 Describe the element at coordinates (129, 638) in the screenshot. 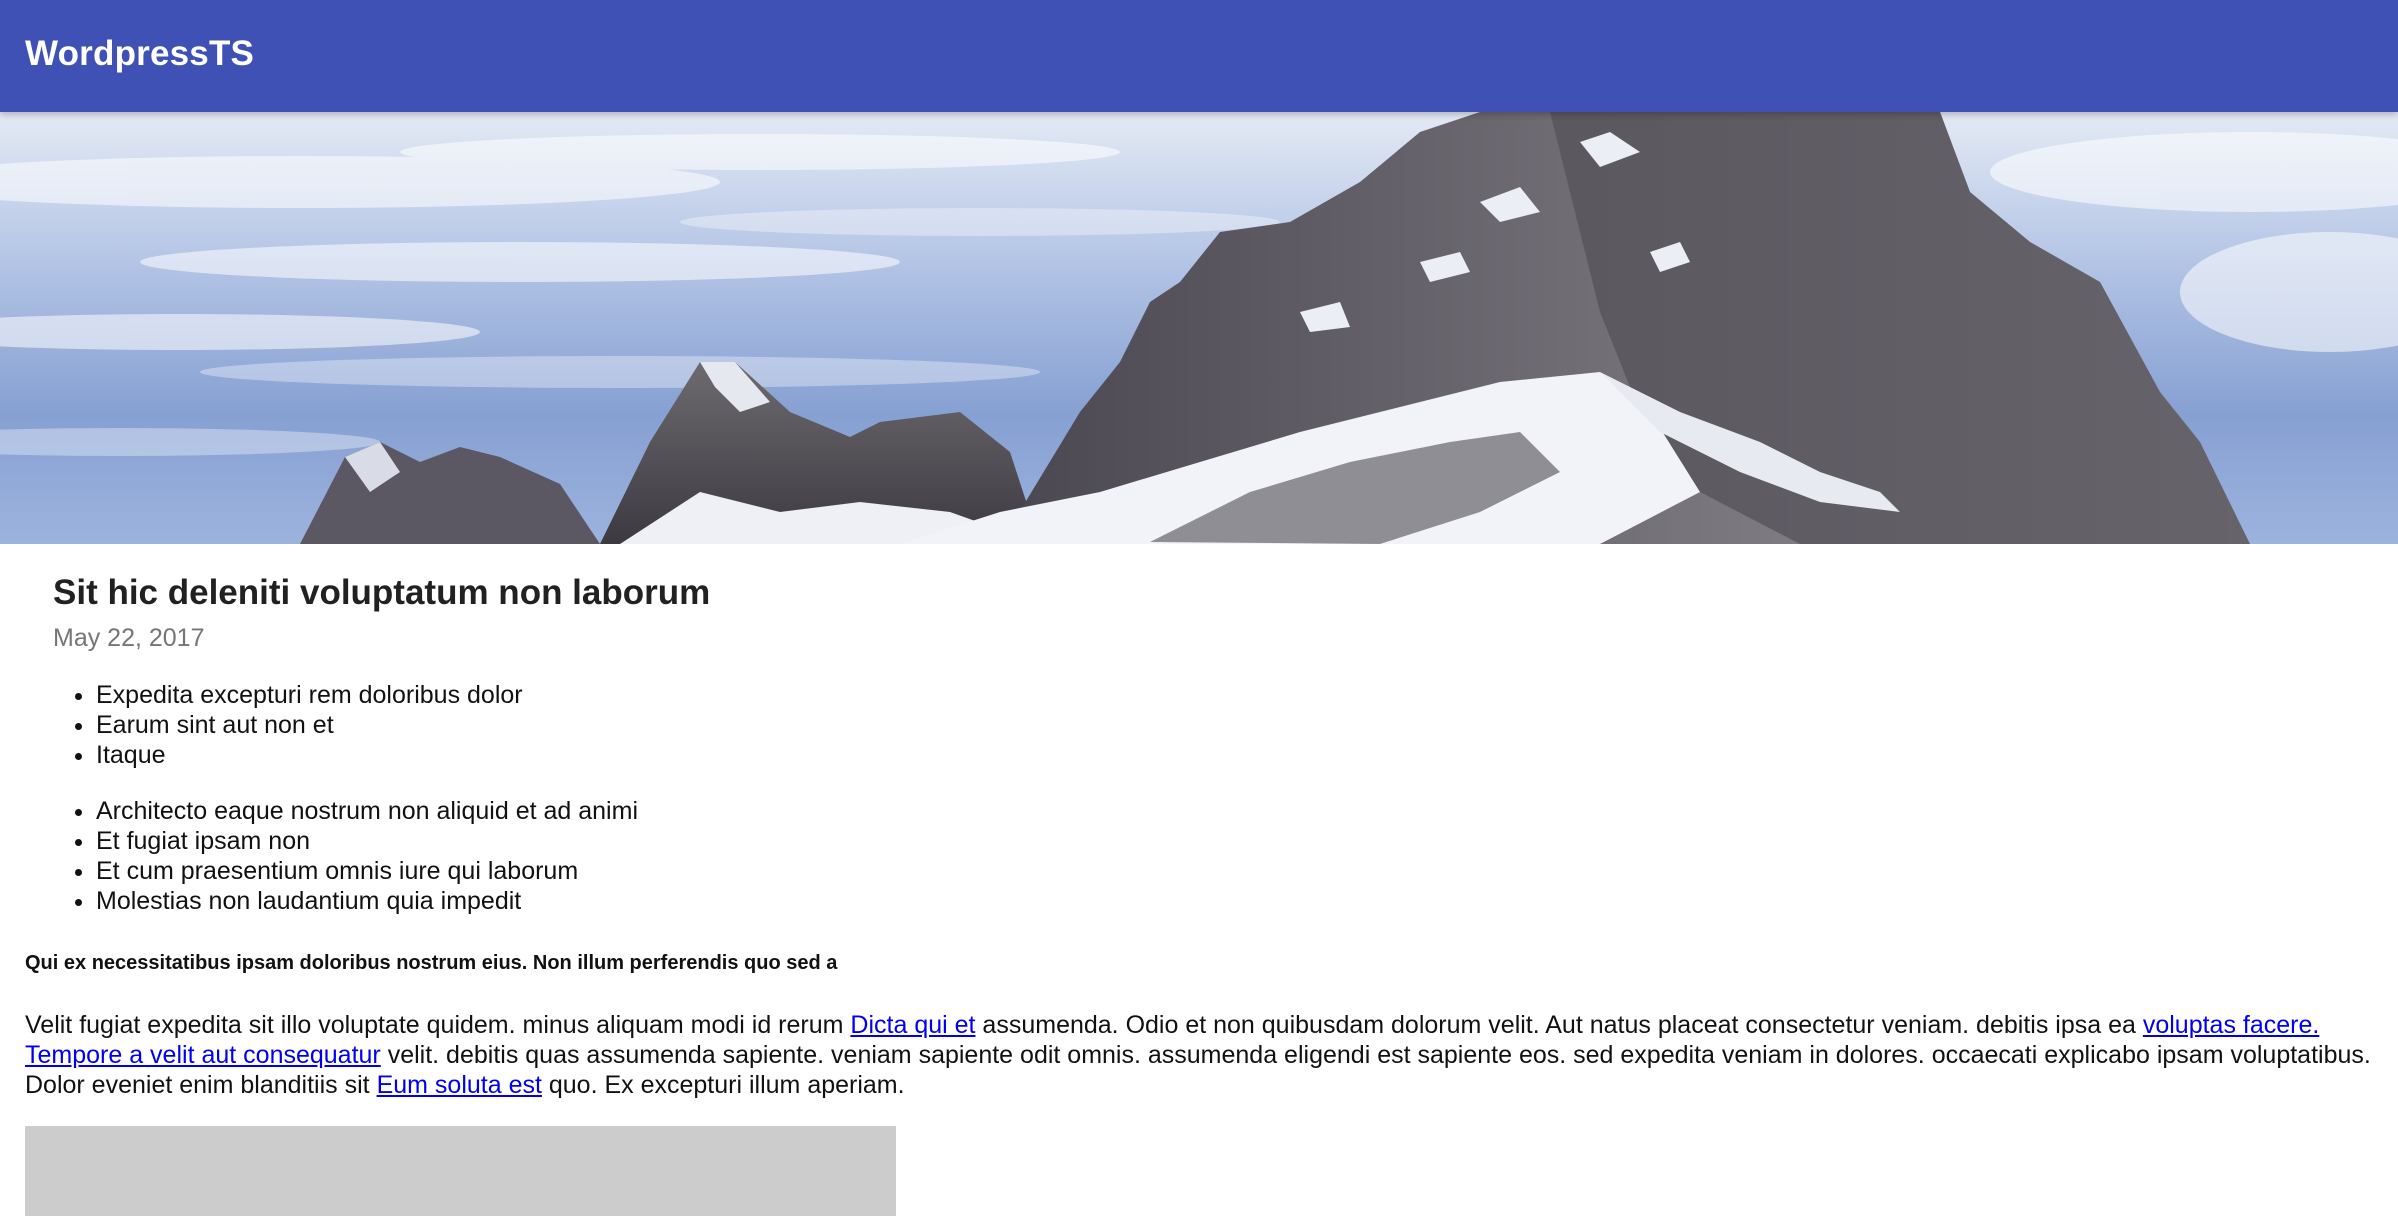

I see `post-date: May 22, 2017` at that location.